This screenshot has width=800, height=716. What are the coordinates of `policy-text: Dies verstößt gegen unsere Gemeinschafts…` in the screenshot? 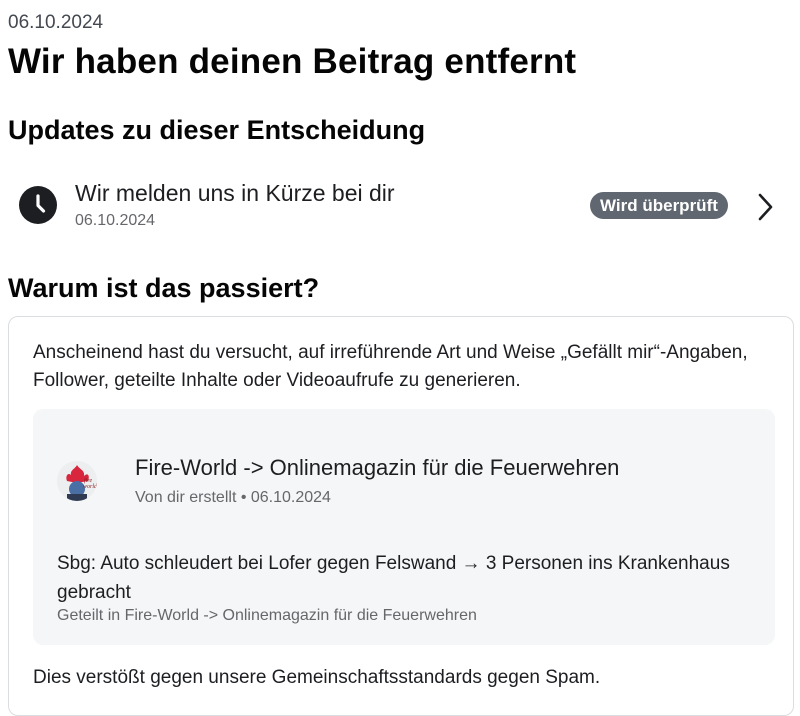 It's located at (317, 677).